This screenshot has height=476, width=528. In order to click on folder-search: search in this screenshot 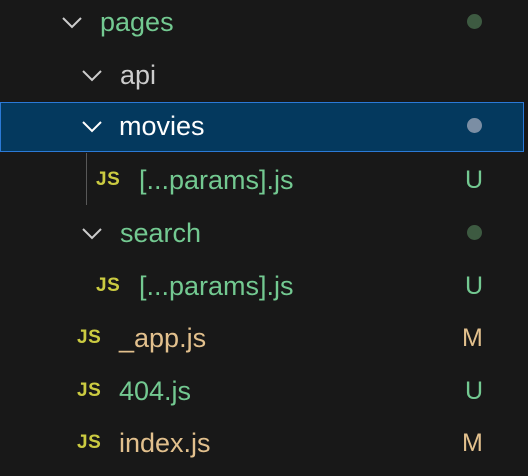, I will do `click(262, 233)`.